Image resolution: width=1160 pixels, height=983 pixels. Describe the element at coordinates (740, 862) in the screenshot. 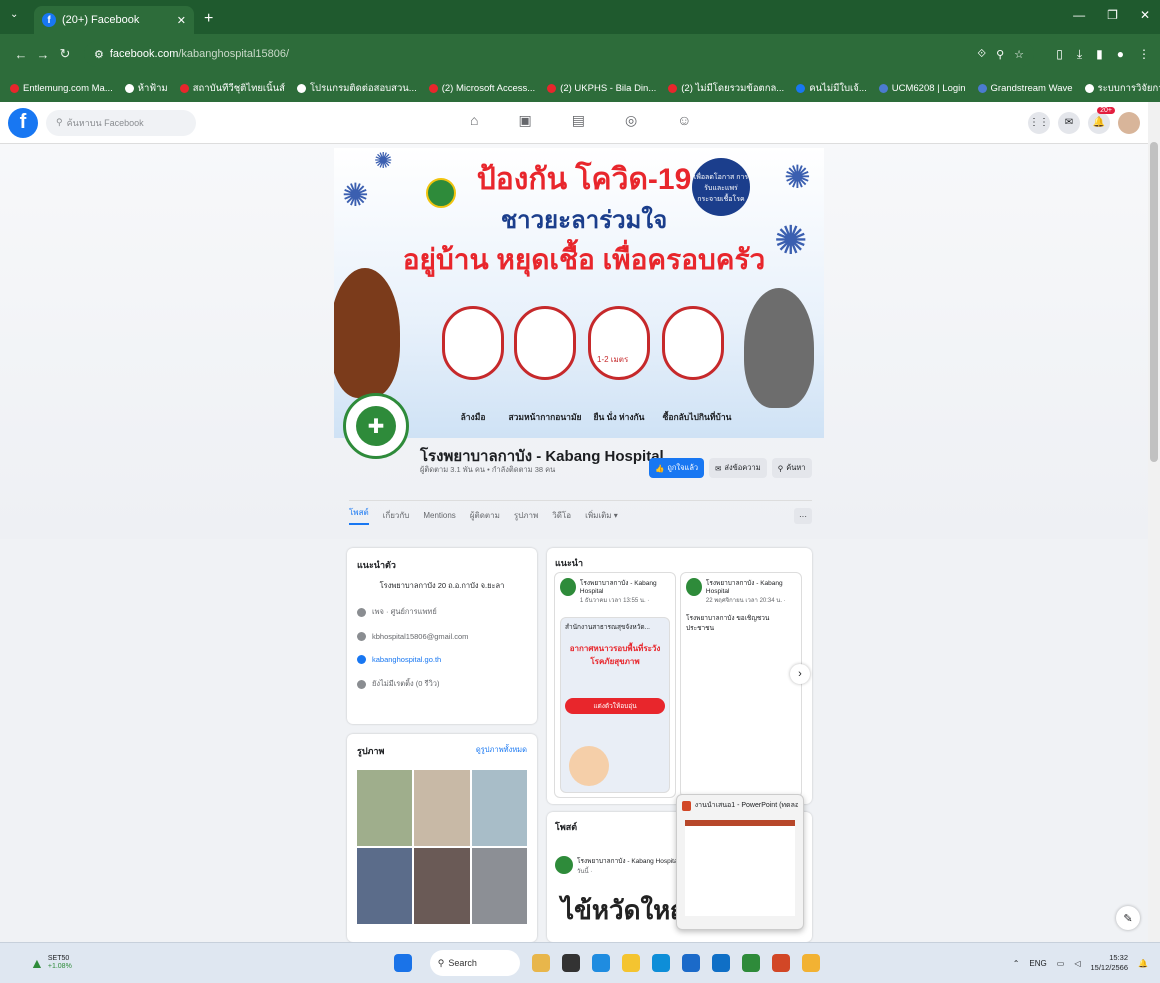

I see `taskbar-preview-popup: งานนำเสนอ1 - PowerPoint (ทดลองใช้)` at that location.